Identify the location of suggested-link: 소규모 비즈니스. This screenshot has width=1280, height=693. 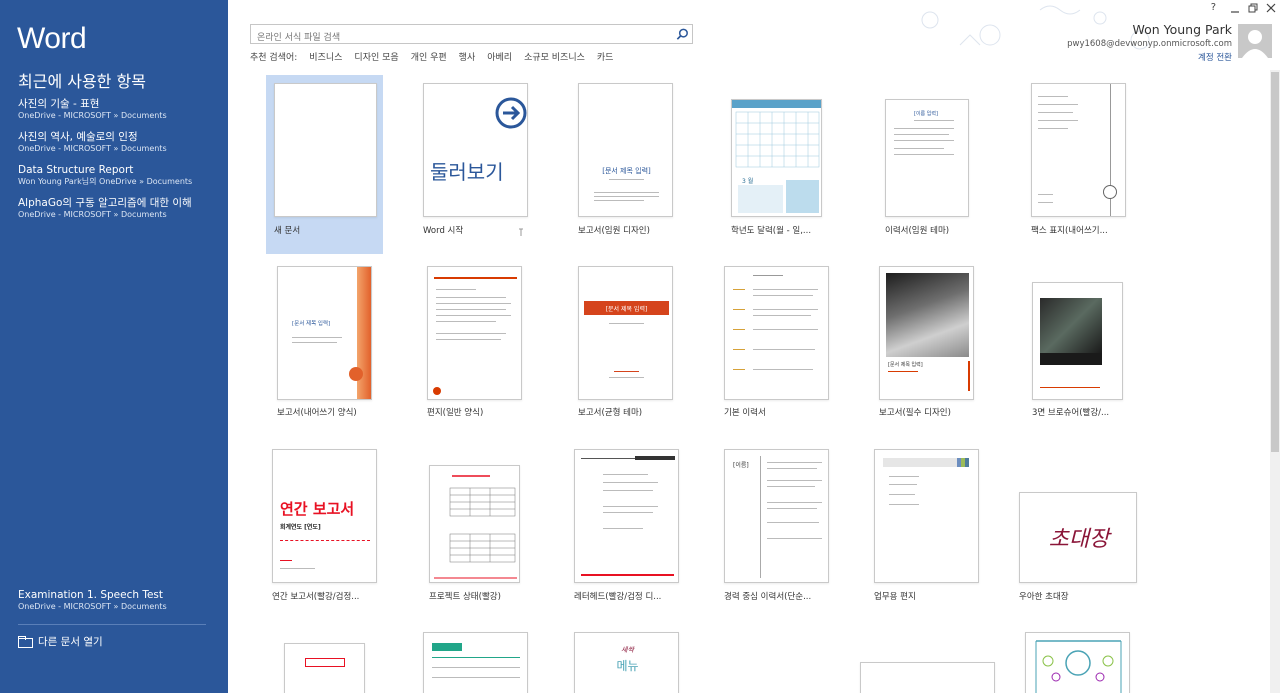
(554, 56).